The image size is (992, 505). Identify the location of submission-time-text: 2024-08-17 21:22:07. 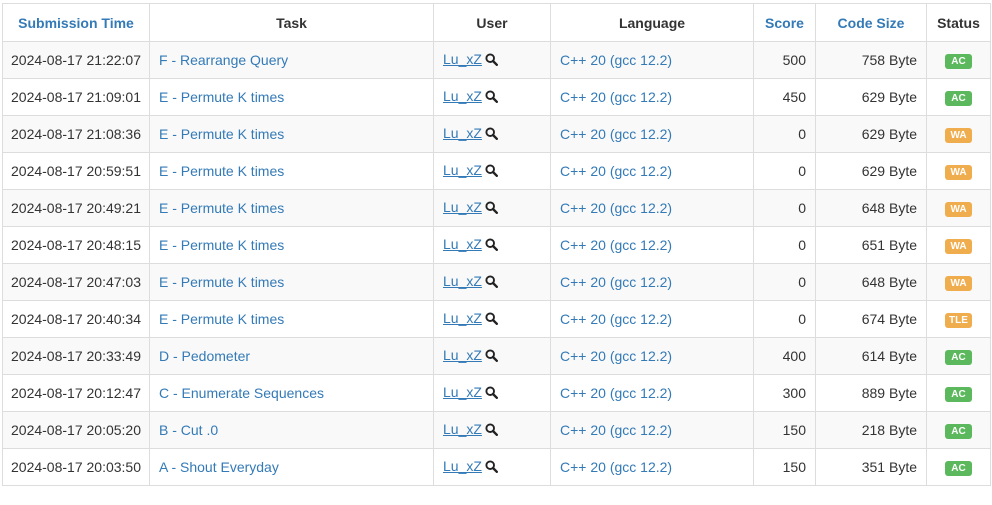
(76, 60).